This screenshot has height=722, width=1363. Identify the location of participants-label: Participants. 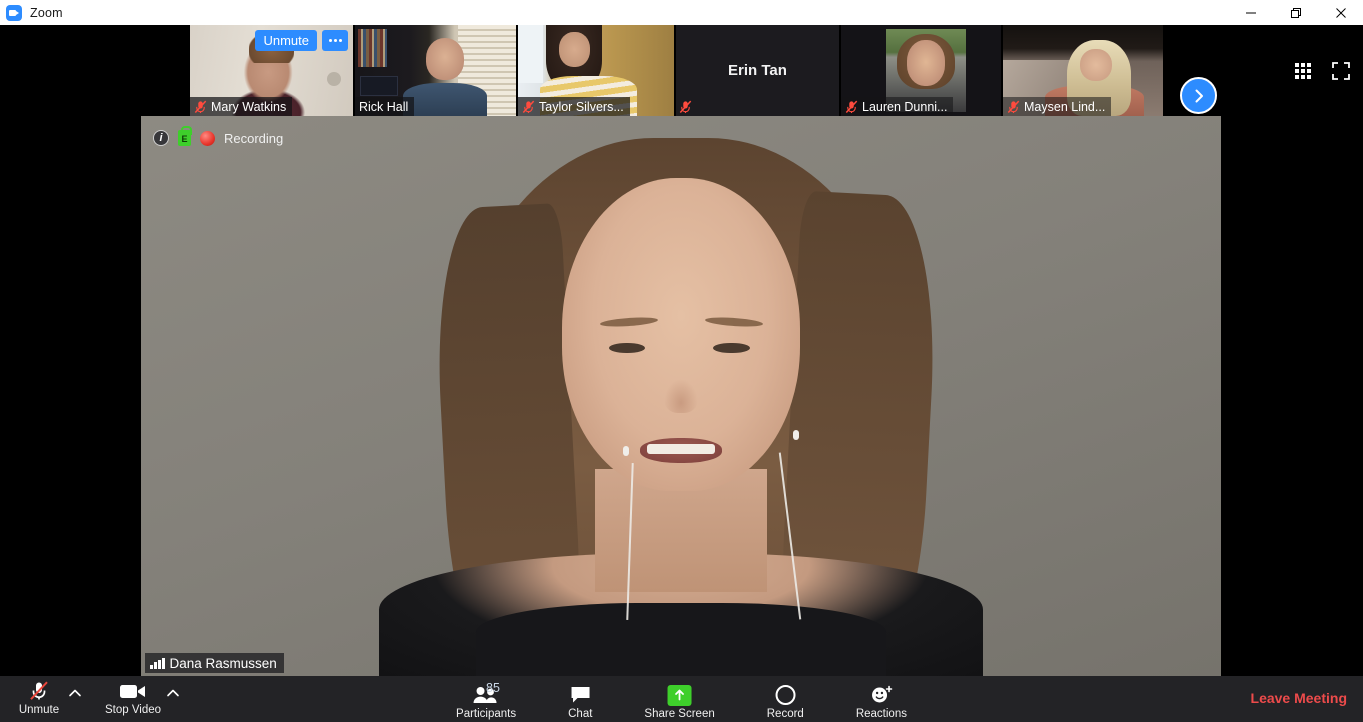
(486, 714).